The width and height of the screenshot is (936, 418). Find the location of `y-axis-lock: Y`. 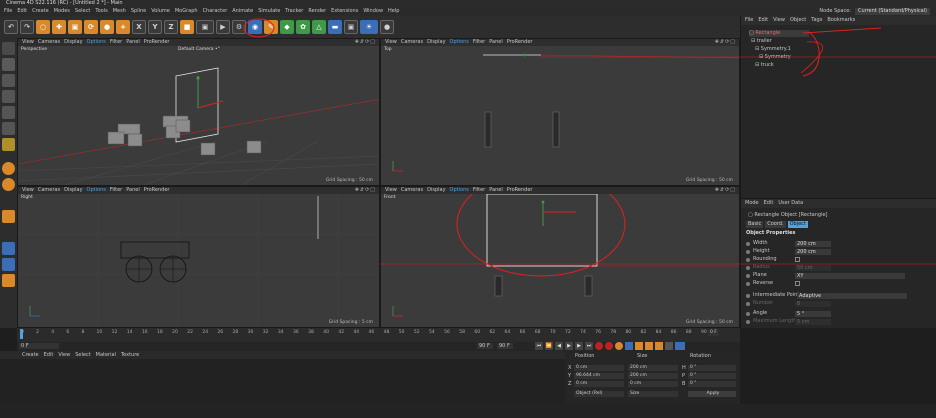

y-axis-lock: Y is located at coordinates (155, 27).